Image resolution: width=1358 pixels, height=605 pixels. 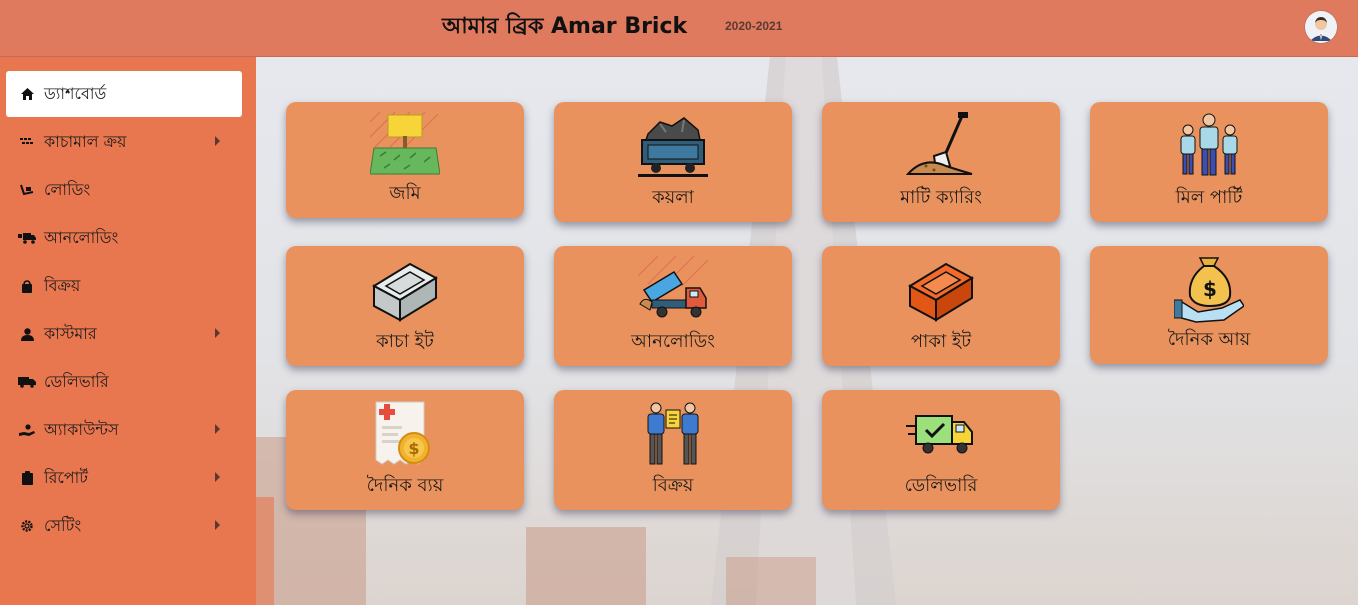 What do you see at coordinates (67, 189) in the screenshot?
I see `sidebar-item-label: লোডিং` at bounding box center [67, 189].